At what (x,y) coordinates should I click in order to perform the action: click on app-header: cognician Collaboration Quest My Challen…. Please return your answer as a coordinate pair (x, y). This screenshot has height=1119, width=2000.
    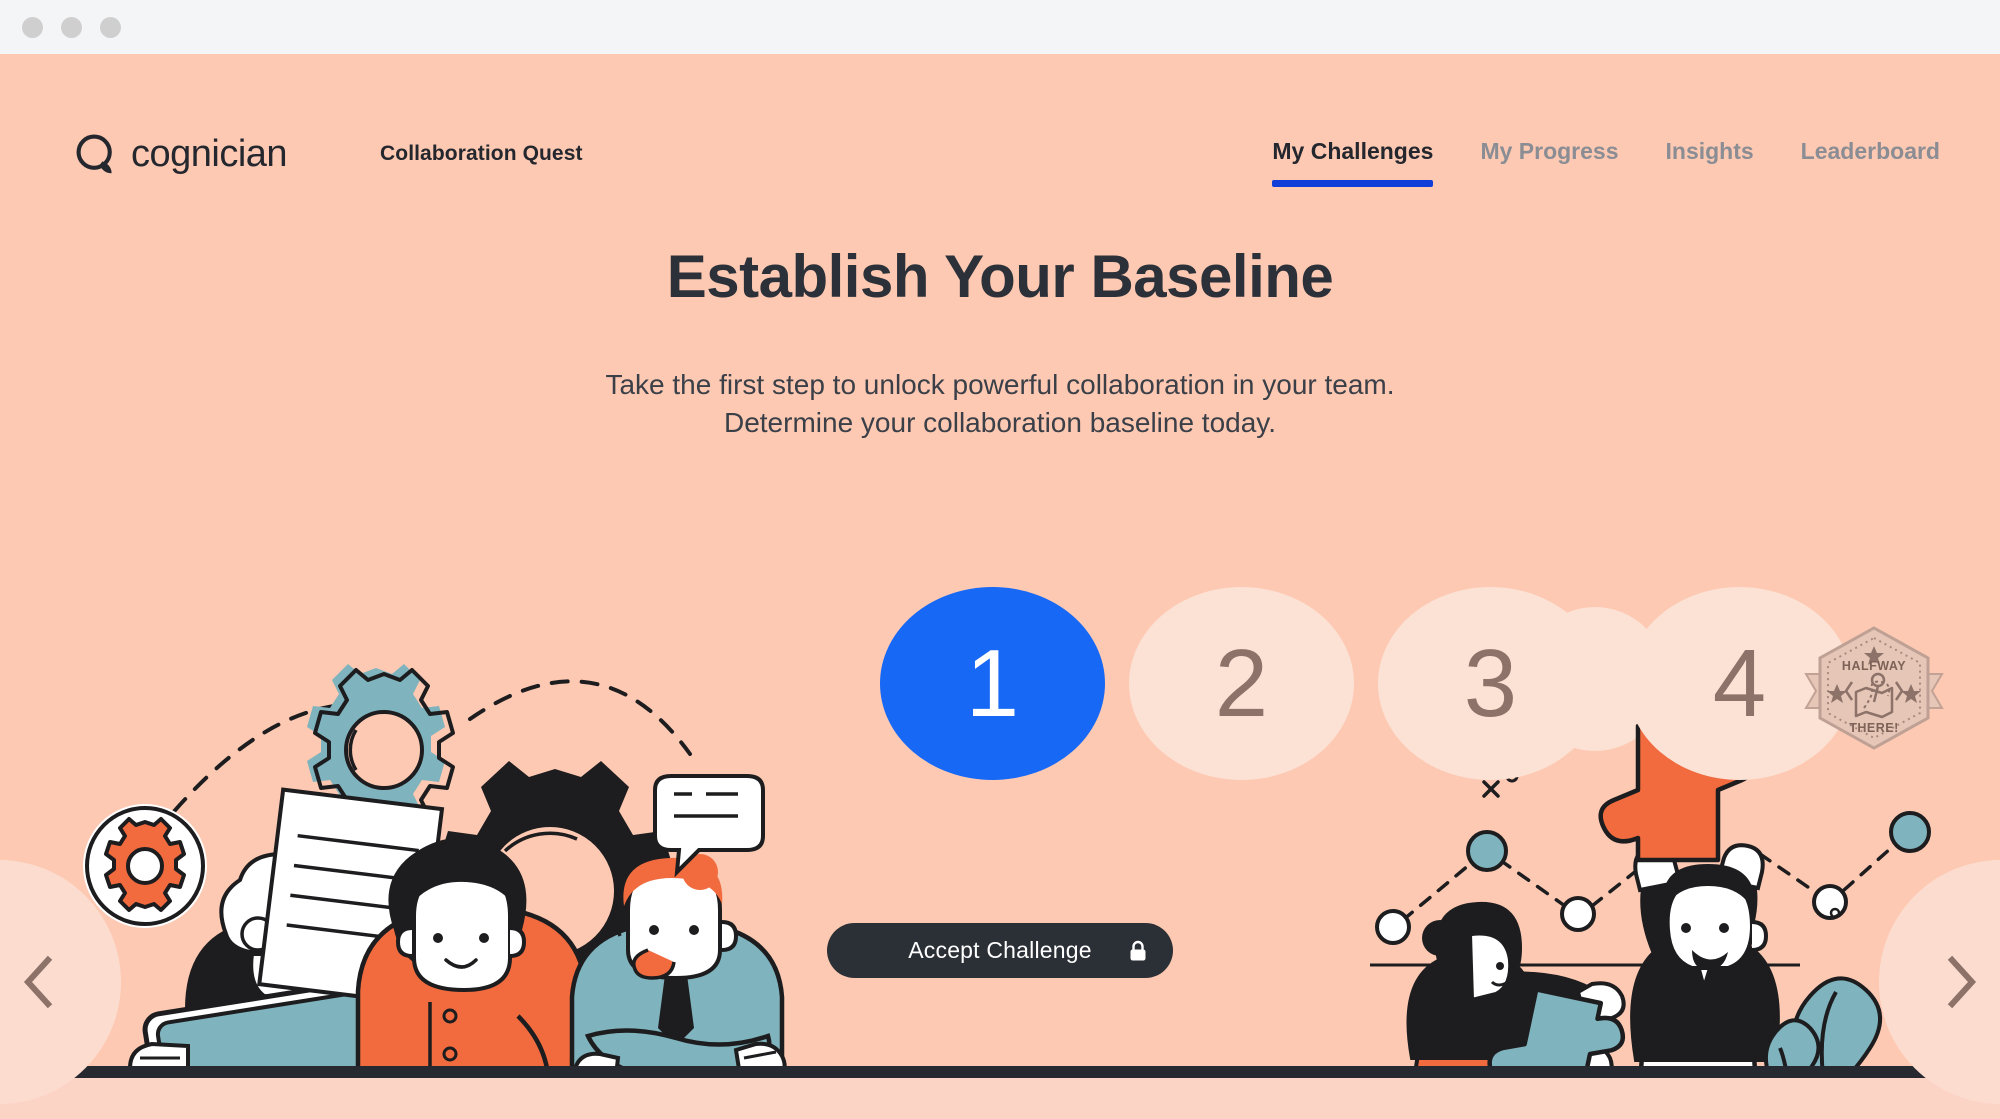
    Looking at the image, I should click on (1000, 120).